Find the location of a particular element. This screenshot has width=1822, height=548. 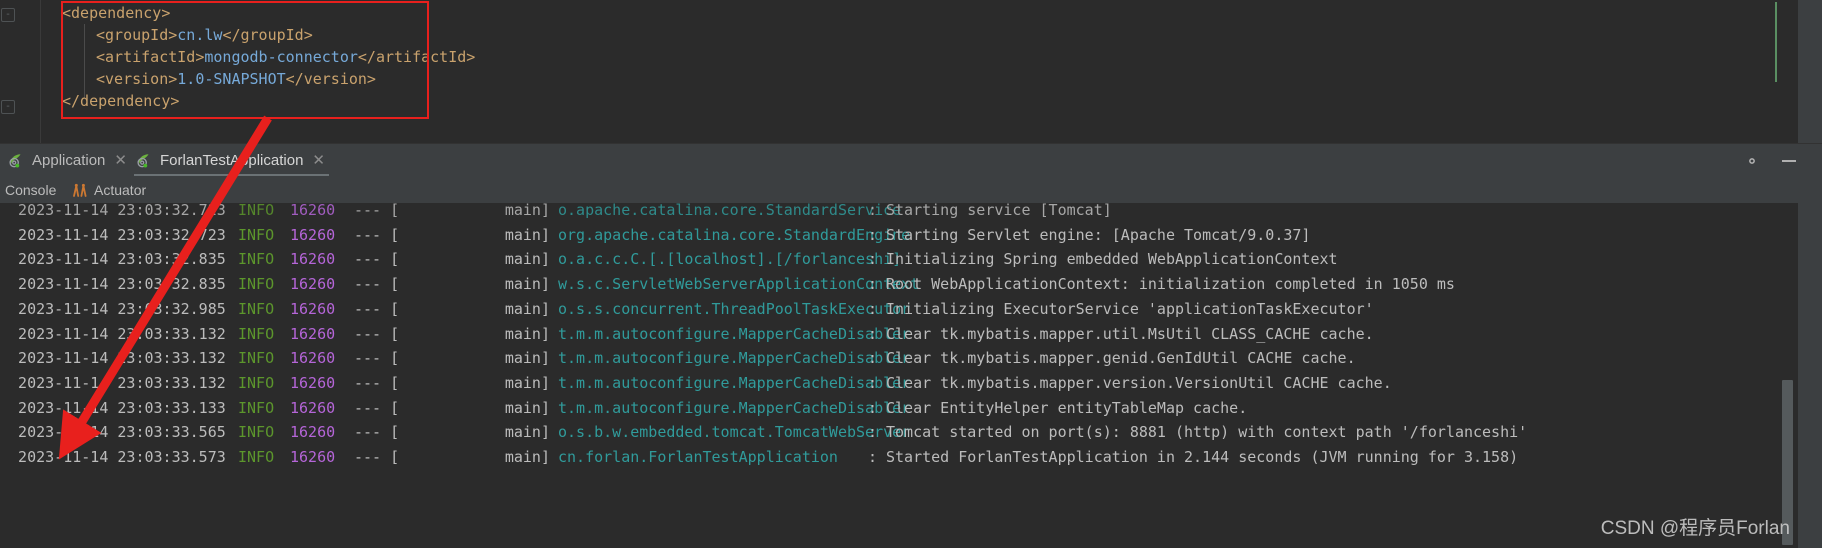

subtab-label: Console is located at coordinates (31, 189).